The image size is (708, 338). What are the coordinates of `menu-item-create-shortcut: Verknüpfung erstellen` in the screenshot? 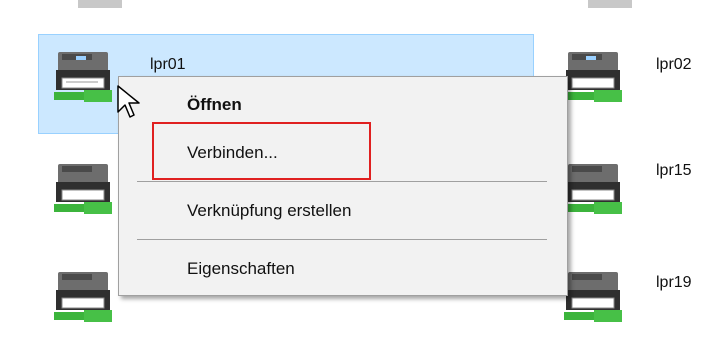 It's located at (269, 211).